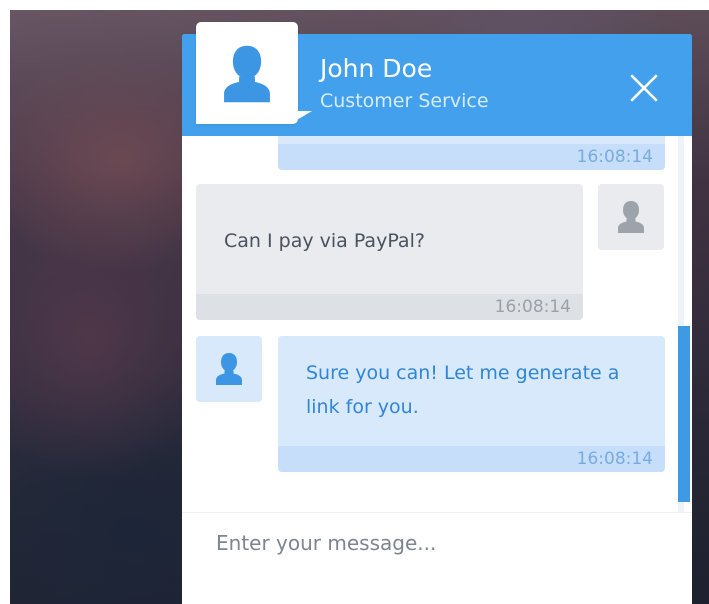  I want to click on contact-name: John Doe, so click(376, 68).